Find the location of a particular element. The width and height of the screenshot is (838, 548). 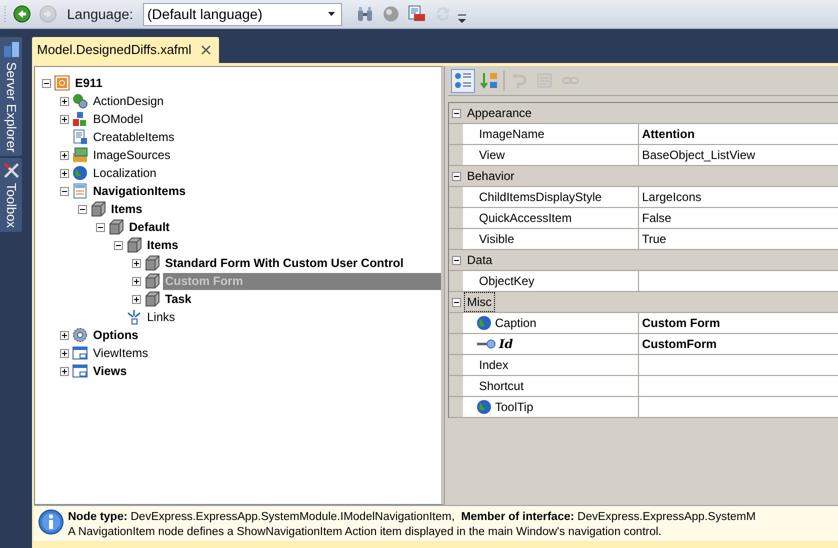

arrow-left-button is located at coordinates (22, 14).